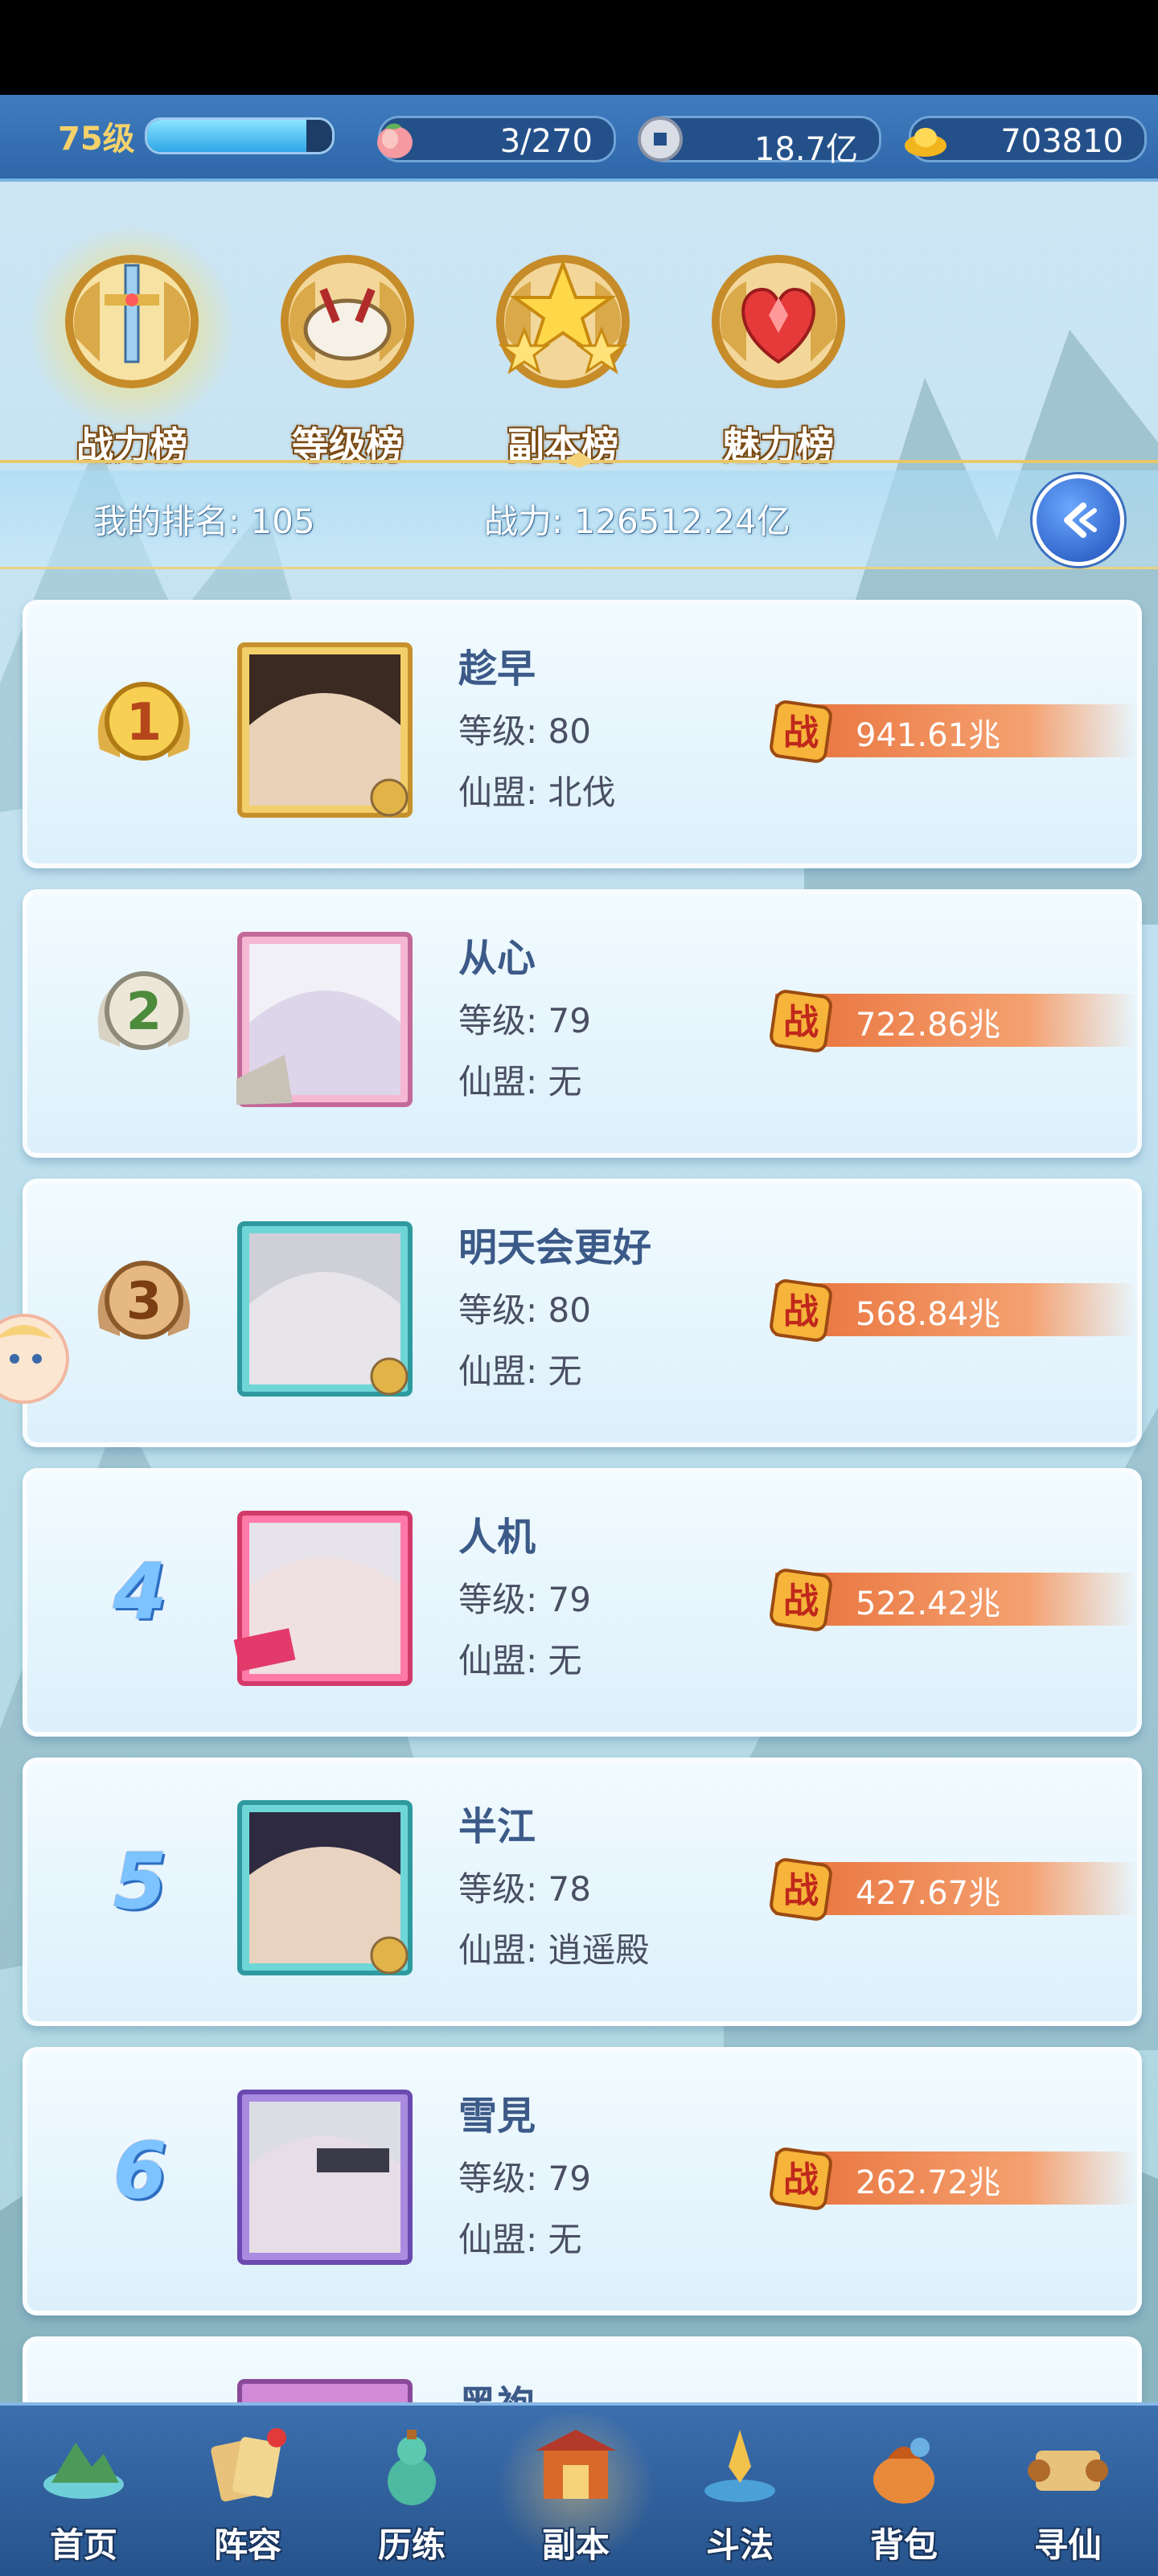 The width and height of the screenshot is (1158, 2576). What do you see at coordinates (579, 460) in the screenshot?
I see `gold-divider` at bounding box center [579, 460].